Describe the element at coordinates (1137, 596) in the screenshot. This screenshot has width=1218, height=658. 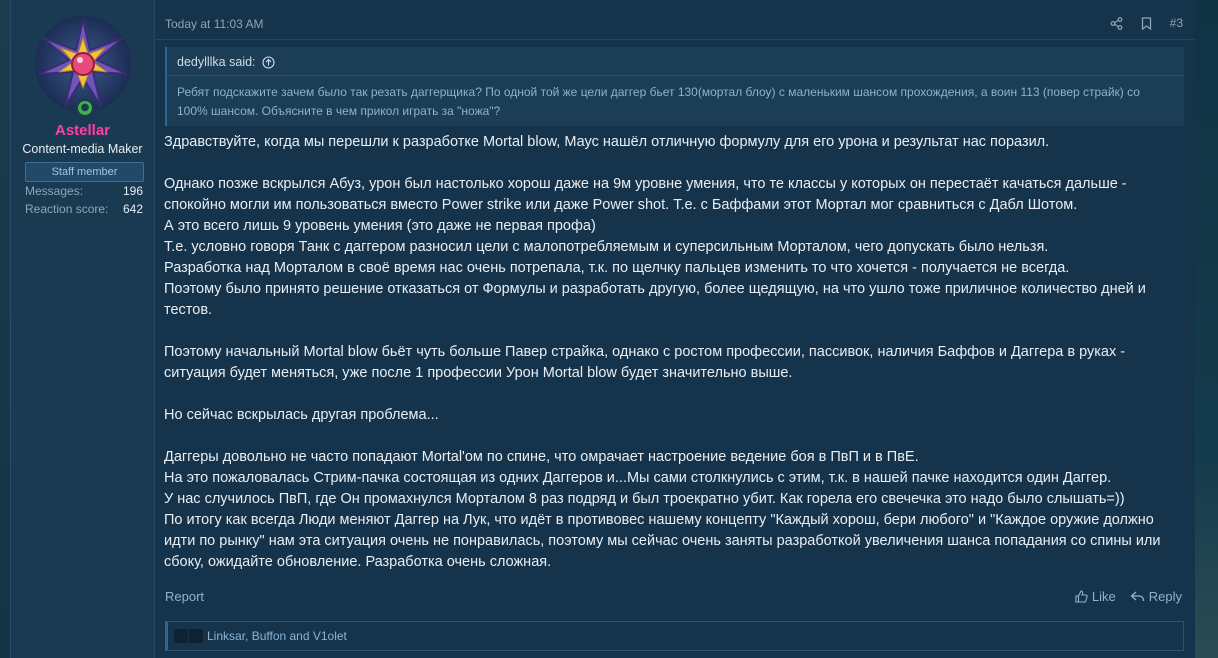
I see `reply-icon` at that location.